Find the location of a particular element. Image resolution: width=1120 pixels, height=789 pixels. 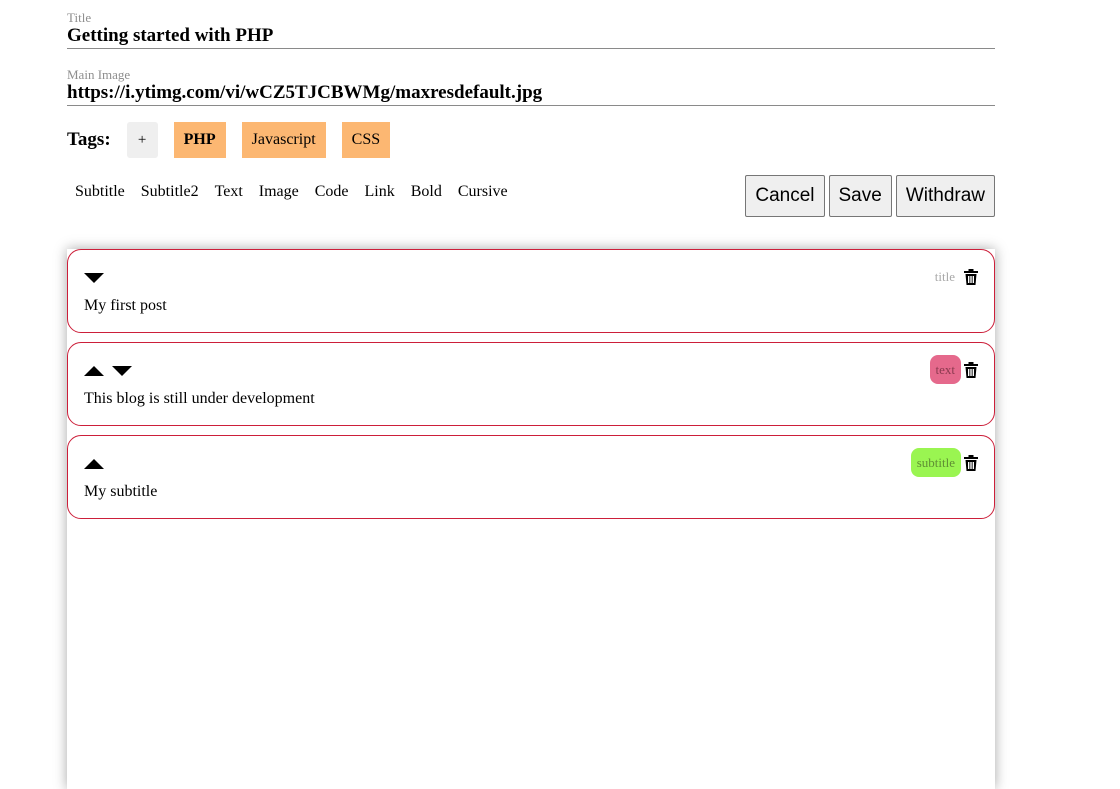

title-field: Title Getting started with PHP is located at coordinates (531, 30).